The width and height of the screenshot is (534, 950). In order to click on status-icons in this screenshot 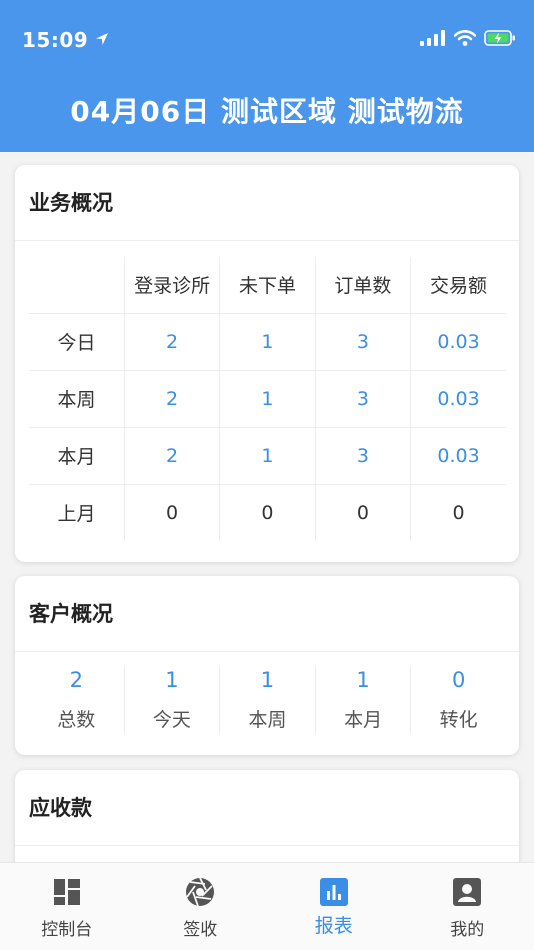, I will do `click(468, 40)`.